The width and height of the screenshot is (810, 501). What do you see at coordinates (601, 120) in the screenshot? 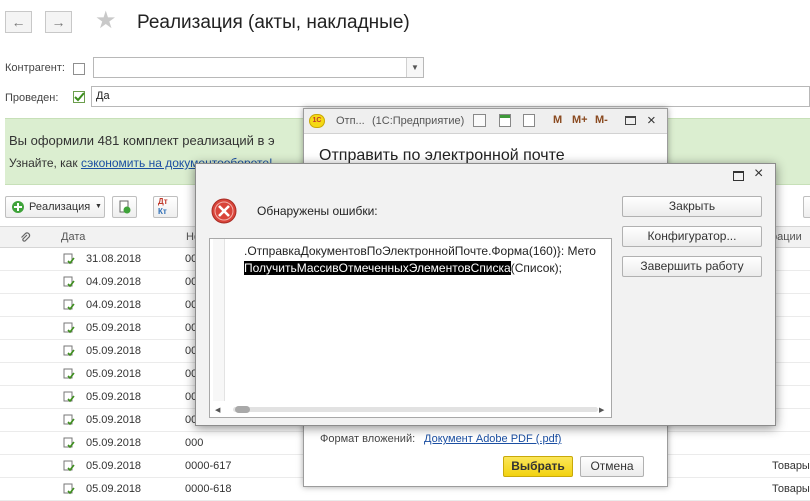
I see `memory-minus-button: M-` at bounding box center [601, 120].